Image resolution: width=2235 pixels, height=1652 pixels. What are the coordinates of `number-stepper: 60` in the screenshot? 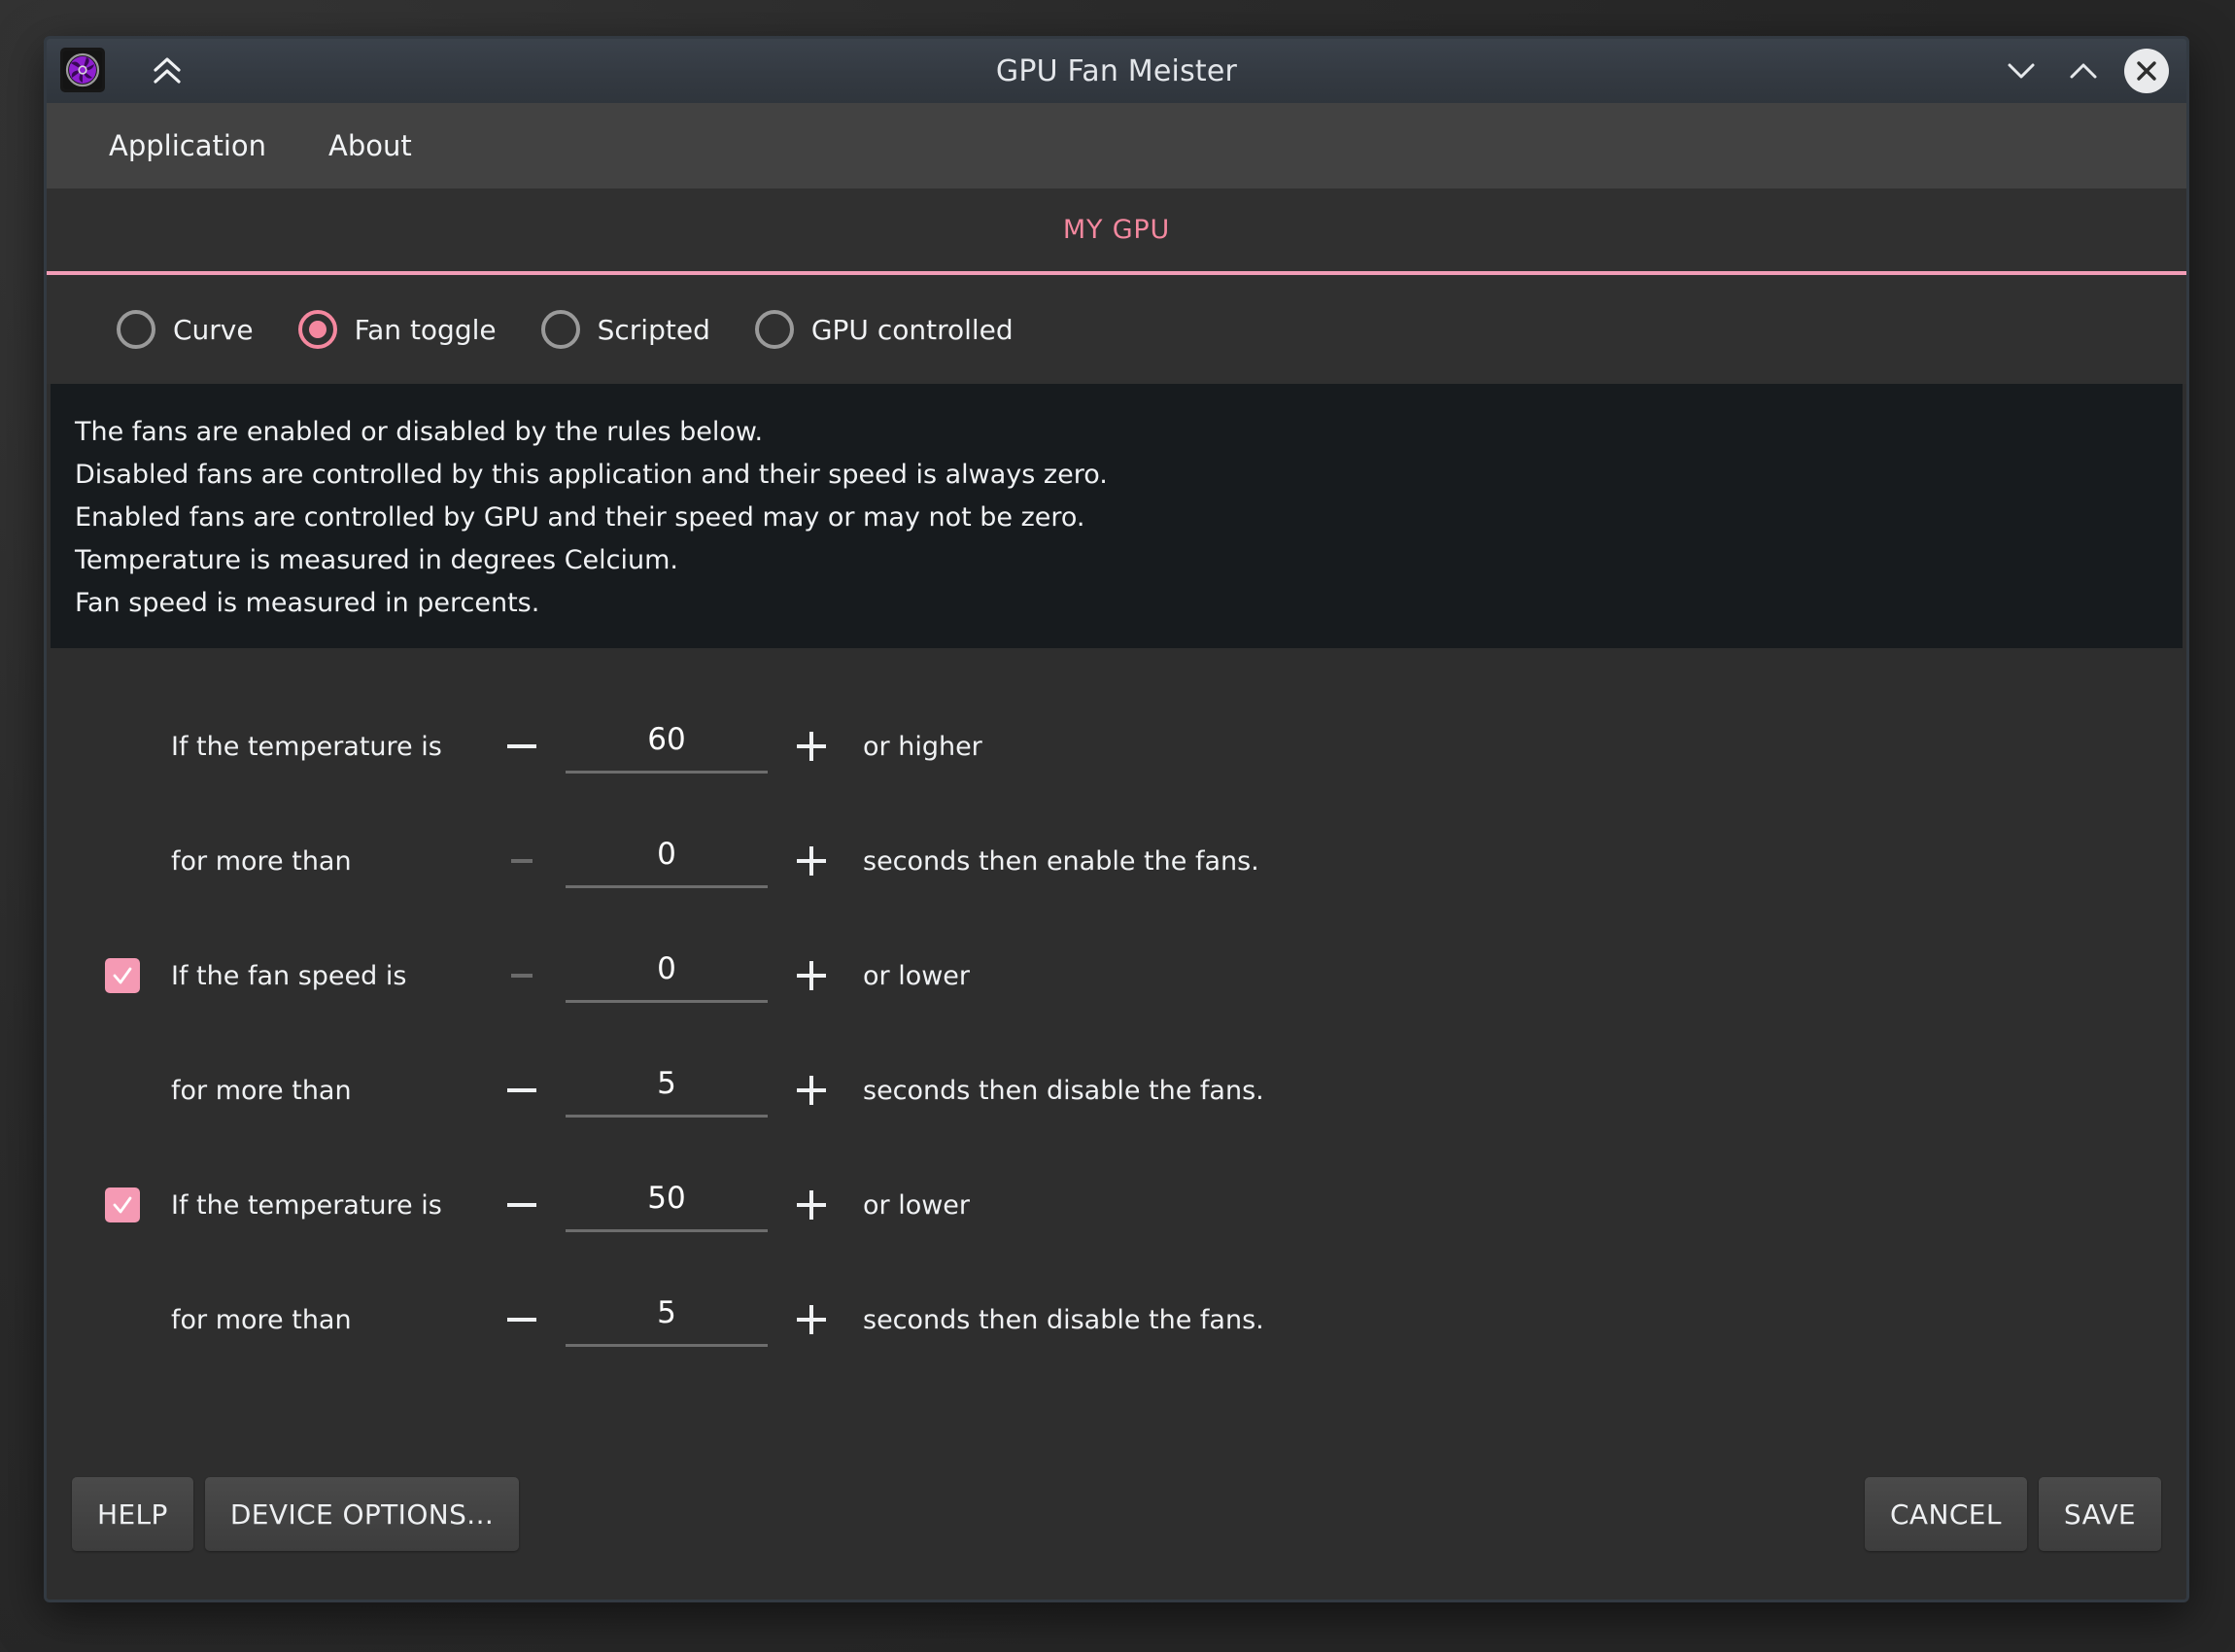 It's located at (667, 746).